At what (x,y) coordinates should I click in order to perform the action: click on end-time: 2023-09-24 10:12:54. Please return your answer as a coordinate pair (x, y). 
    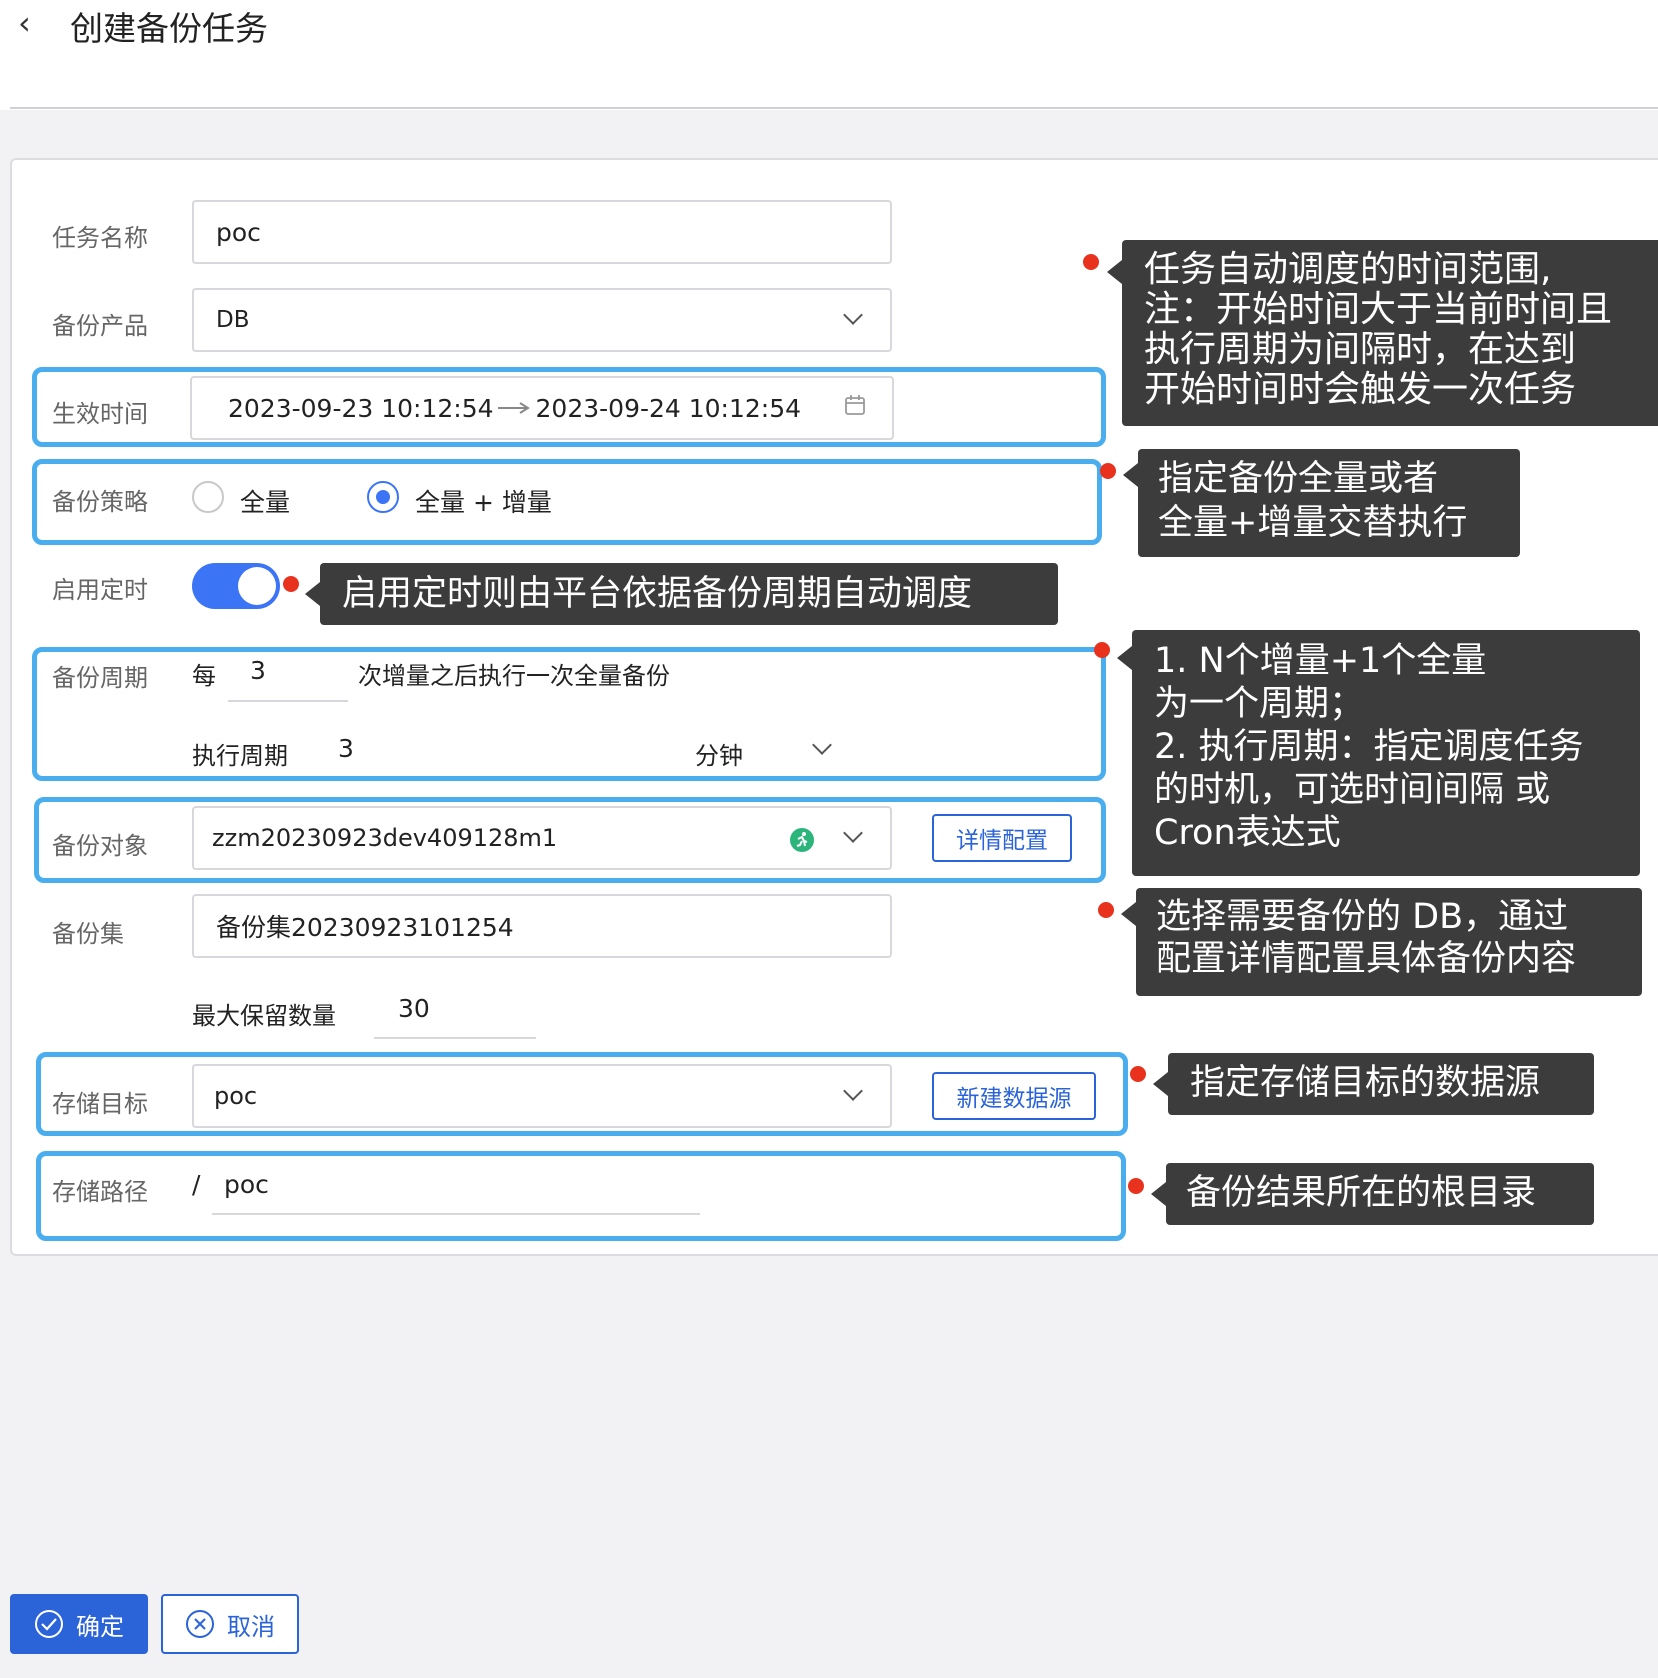
    Looking at the image, I should click on (669, 408).